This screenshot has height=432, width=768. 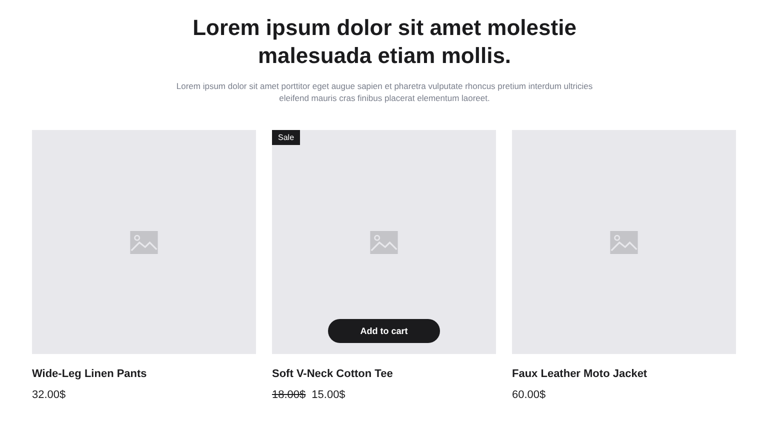 What do you see at coordinates (384, 331) in the screenshot?
I see `add-to-cart-button: Add to cart` at bounding box center [384, 331].